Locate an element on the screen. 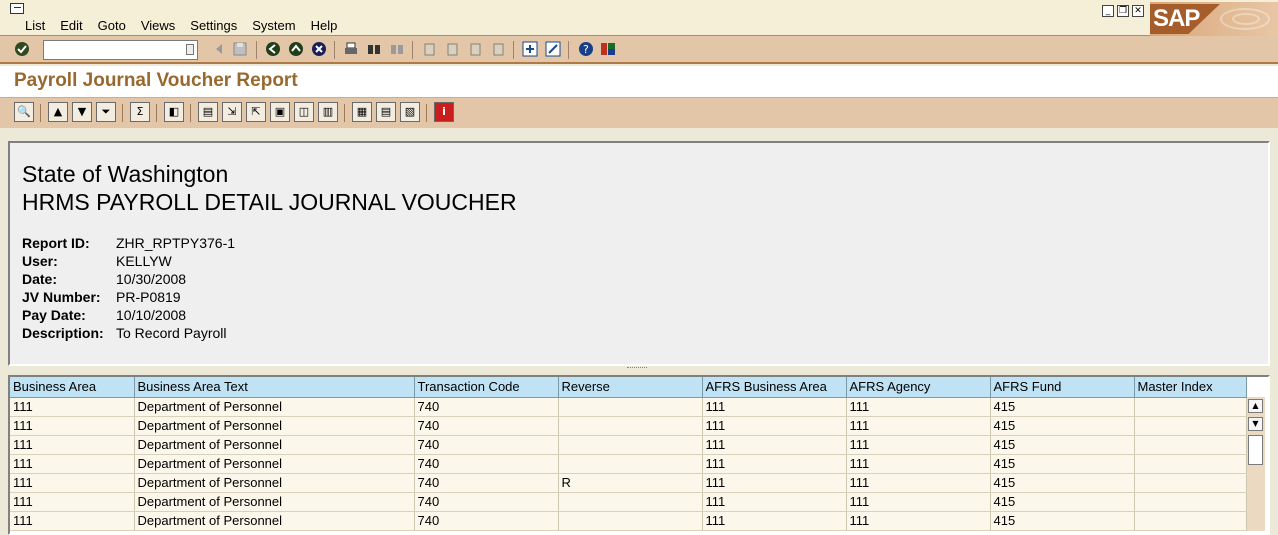  last-page-icon is located at coordinates (498, 49).